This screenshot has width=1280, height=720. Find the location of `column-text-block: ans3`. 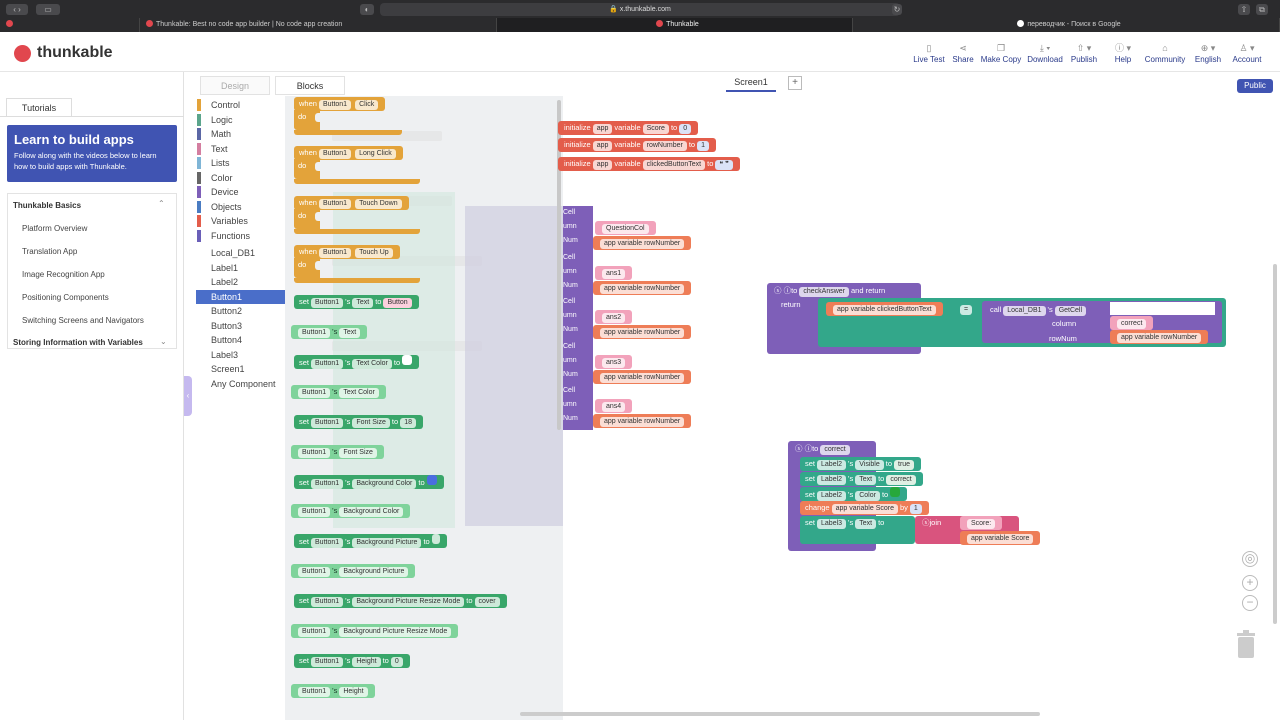

column-text-block: ans3 is located at coordinates (614, 361).